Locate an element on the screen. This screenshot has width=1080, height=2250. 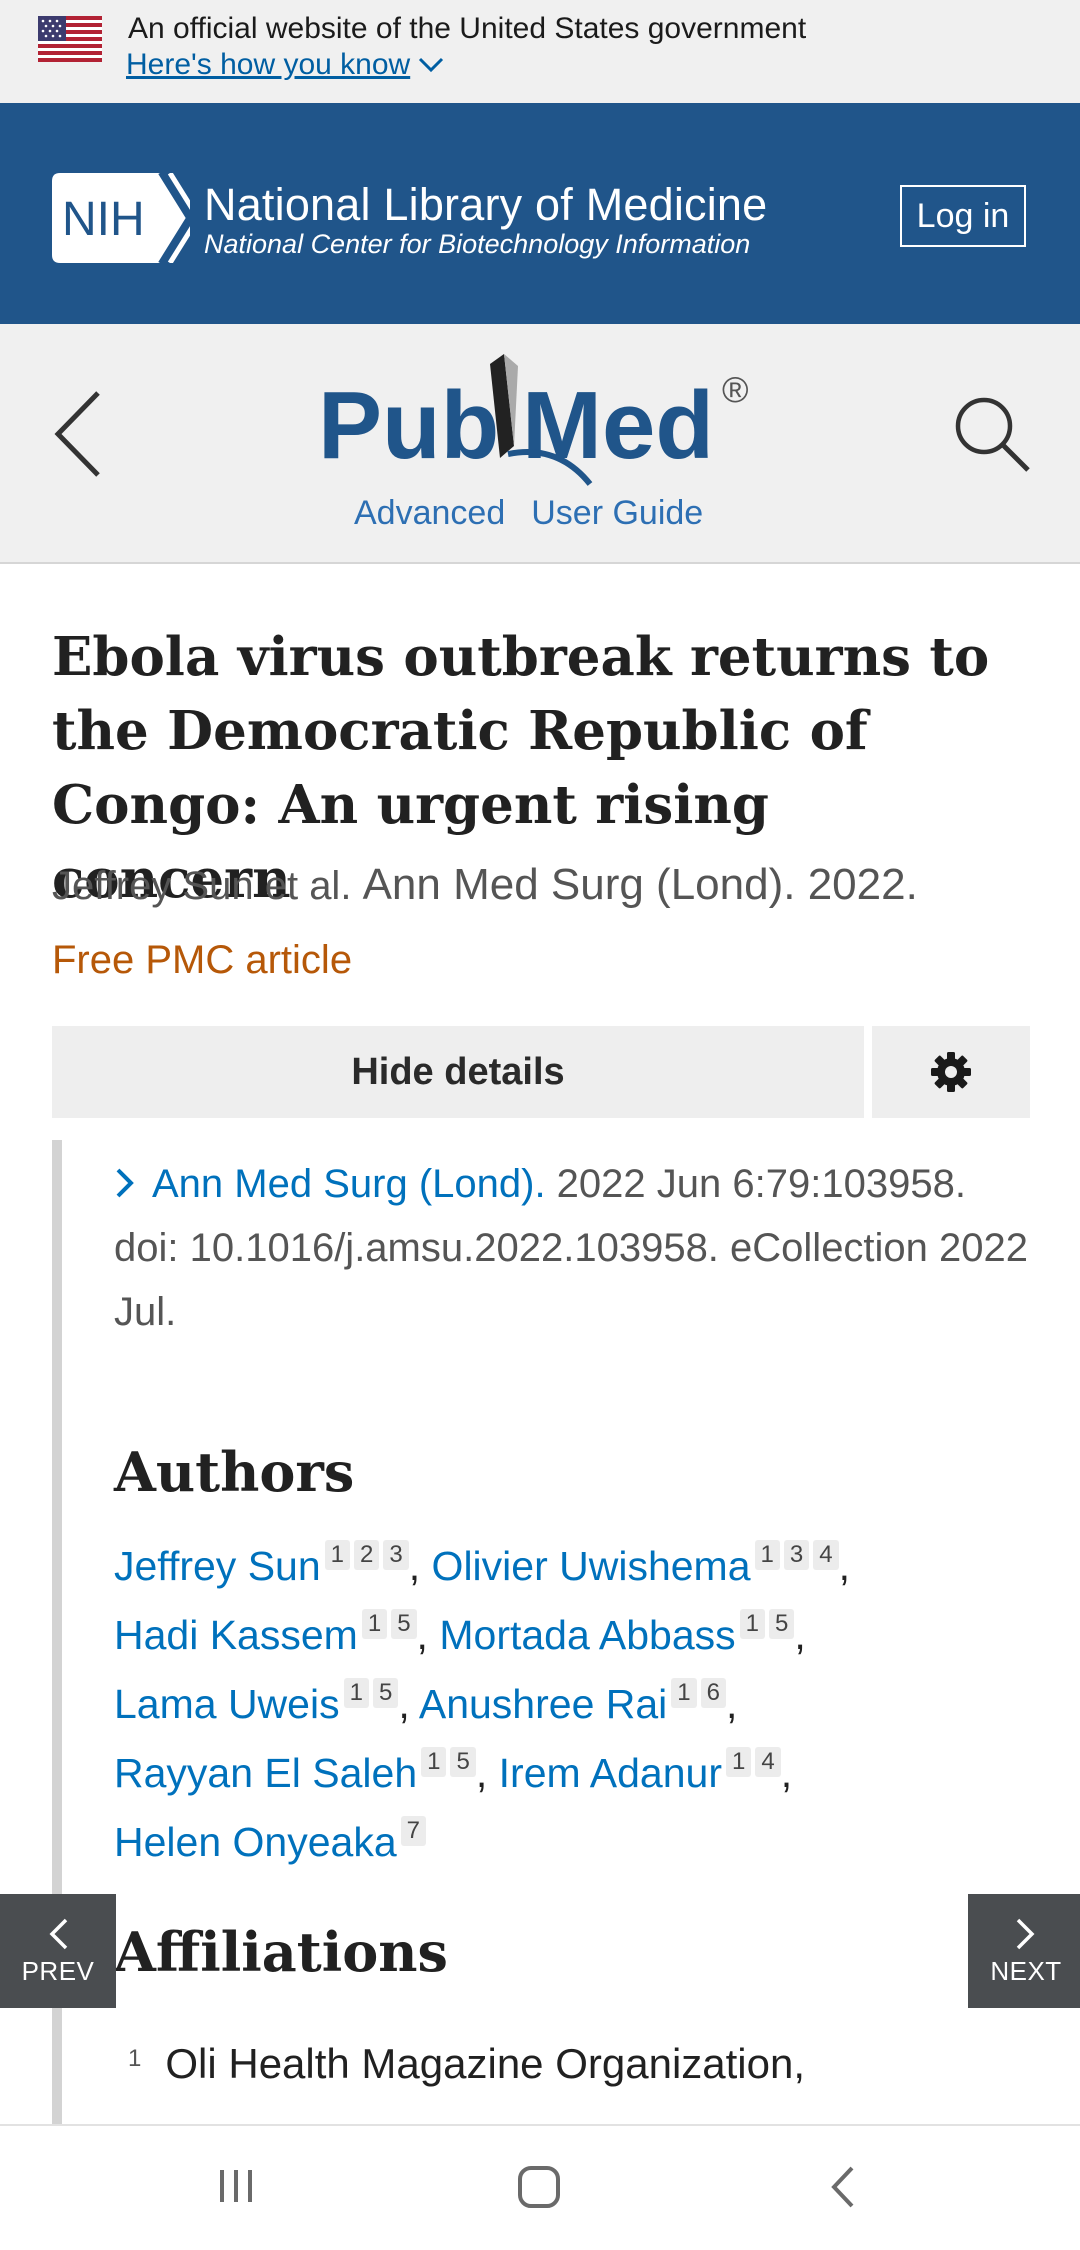
system-back-icon is located at coordinates (842, 2187).